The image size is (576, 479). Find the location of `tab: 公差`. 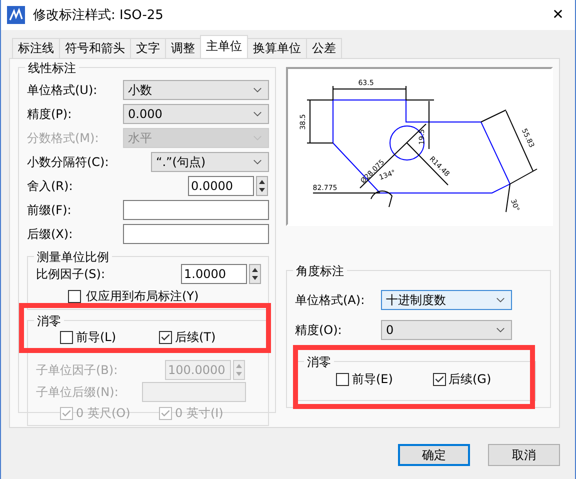

tab: 公差 is located at coordinates (324, 48).